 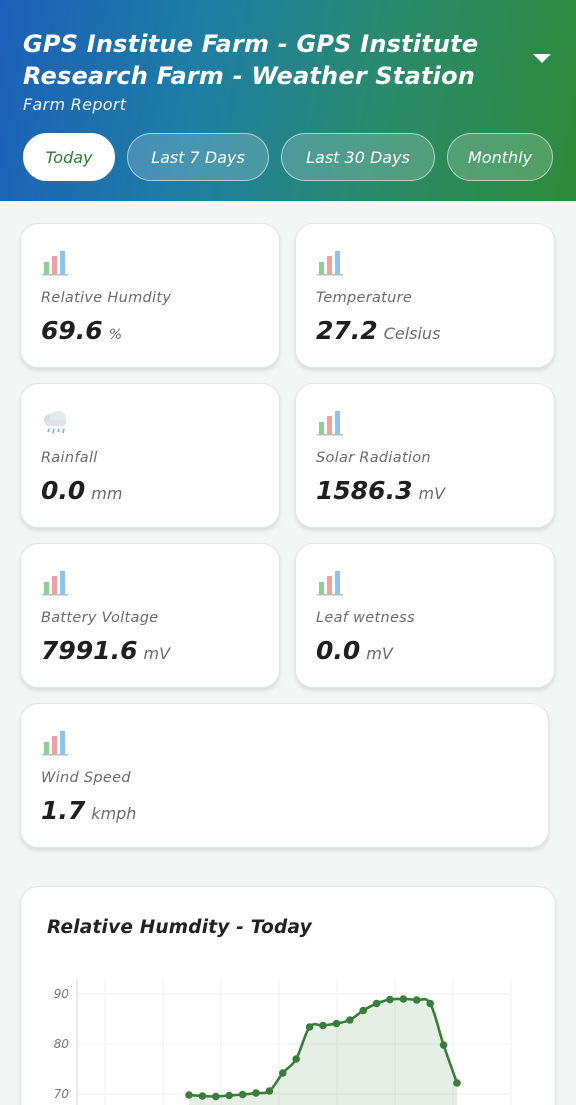 I want to click on metric-unit: kmph, so click(x=114, y=813).